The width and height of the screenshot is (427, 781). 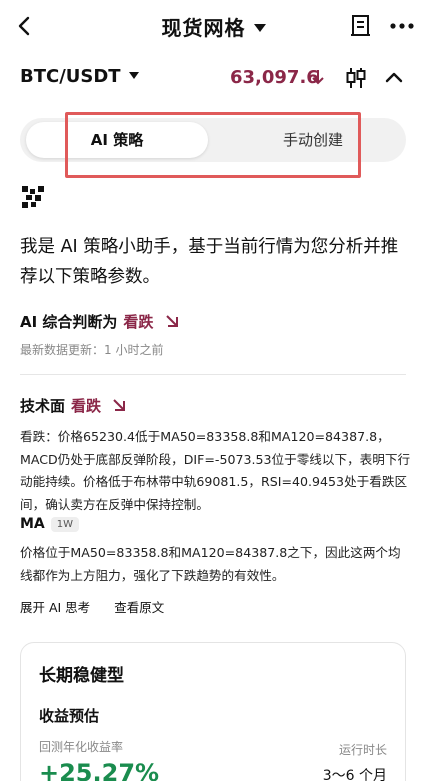 I want to click on down-arrow-icon, so click(x=318, y=77).